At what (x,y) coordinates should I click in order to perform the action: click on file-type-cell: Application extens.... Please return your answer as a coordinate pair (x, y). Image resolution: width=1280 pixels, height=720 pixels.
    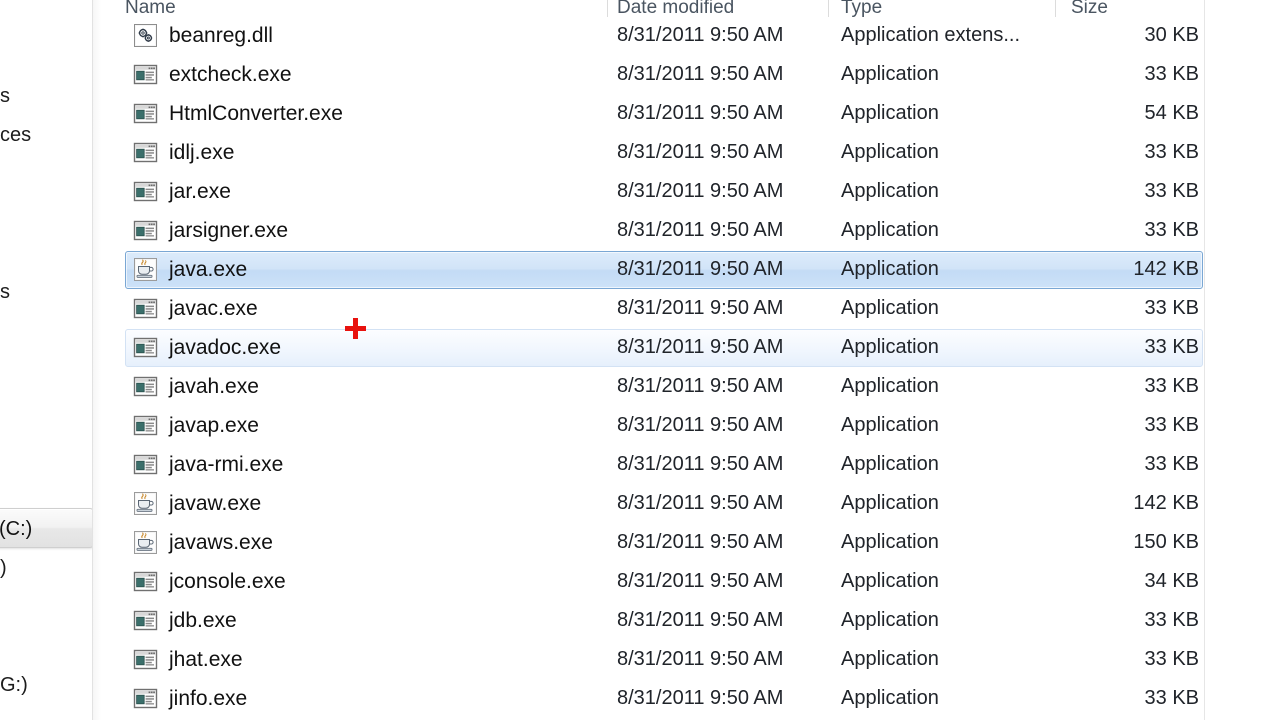
    Looking at the image, I should click on (930, 35).